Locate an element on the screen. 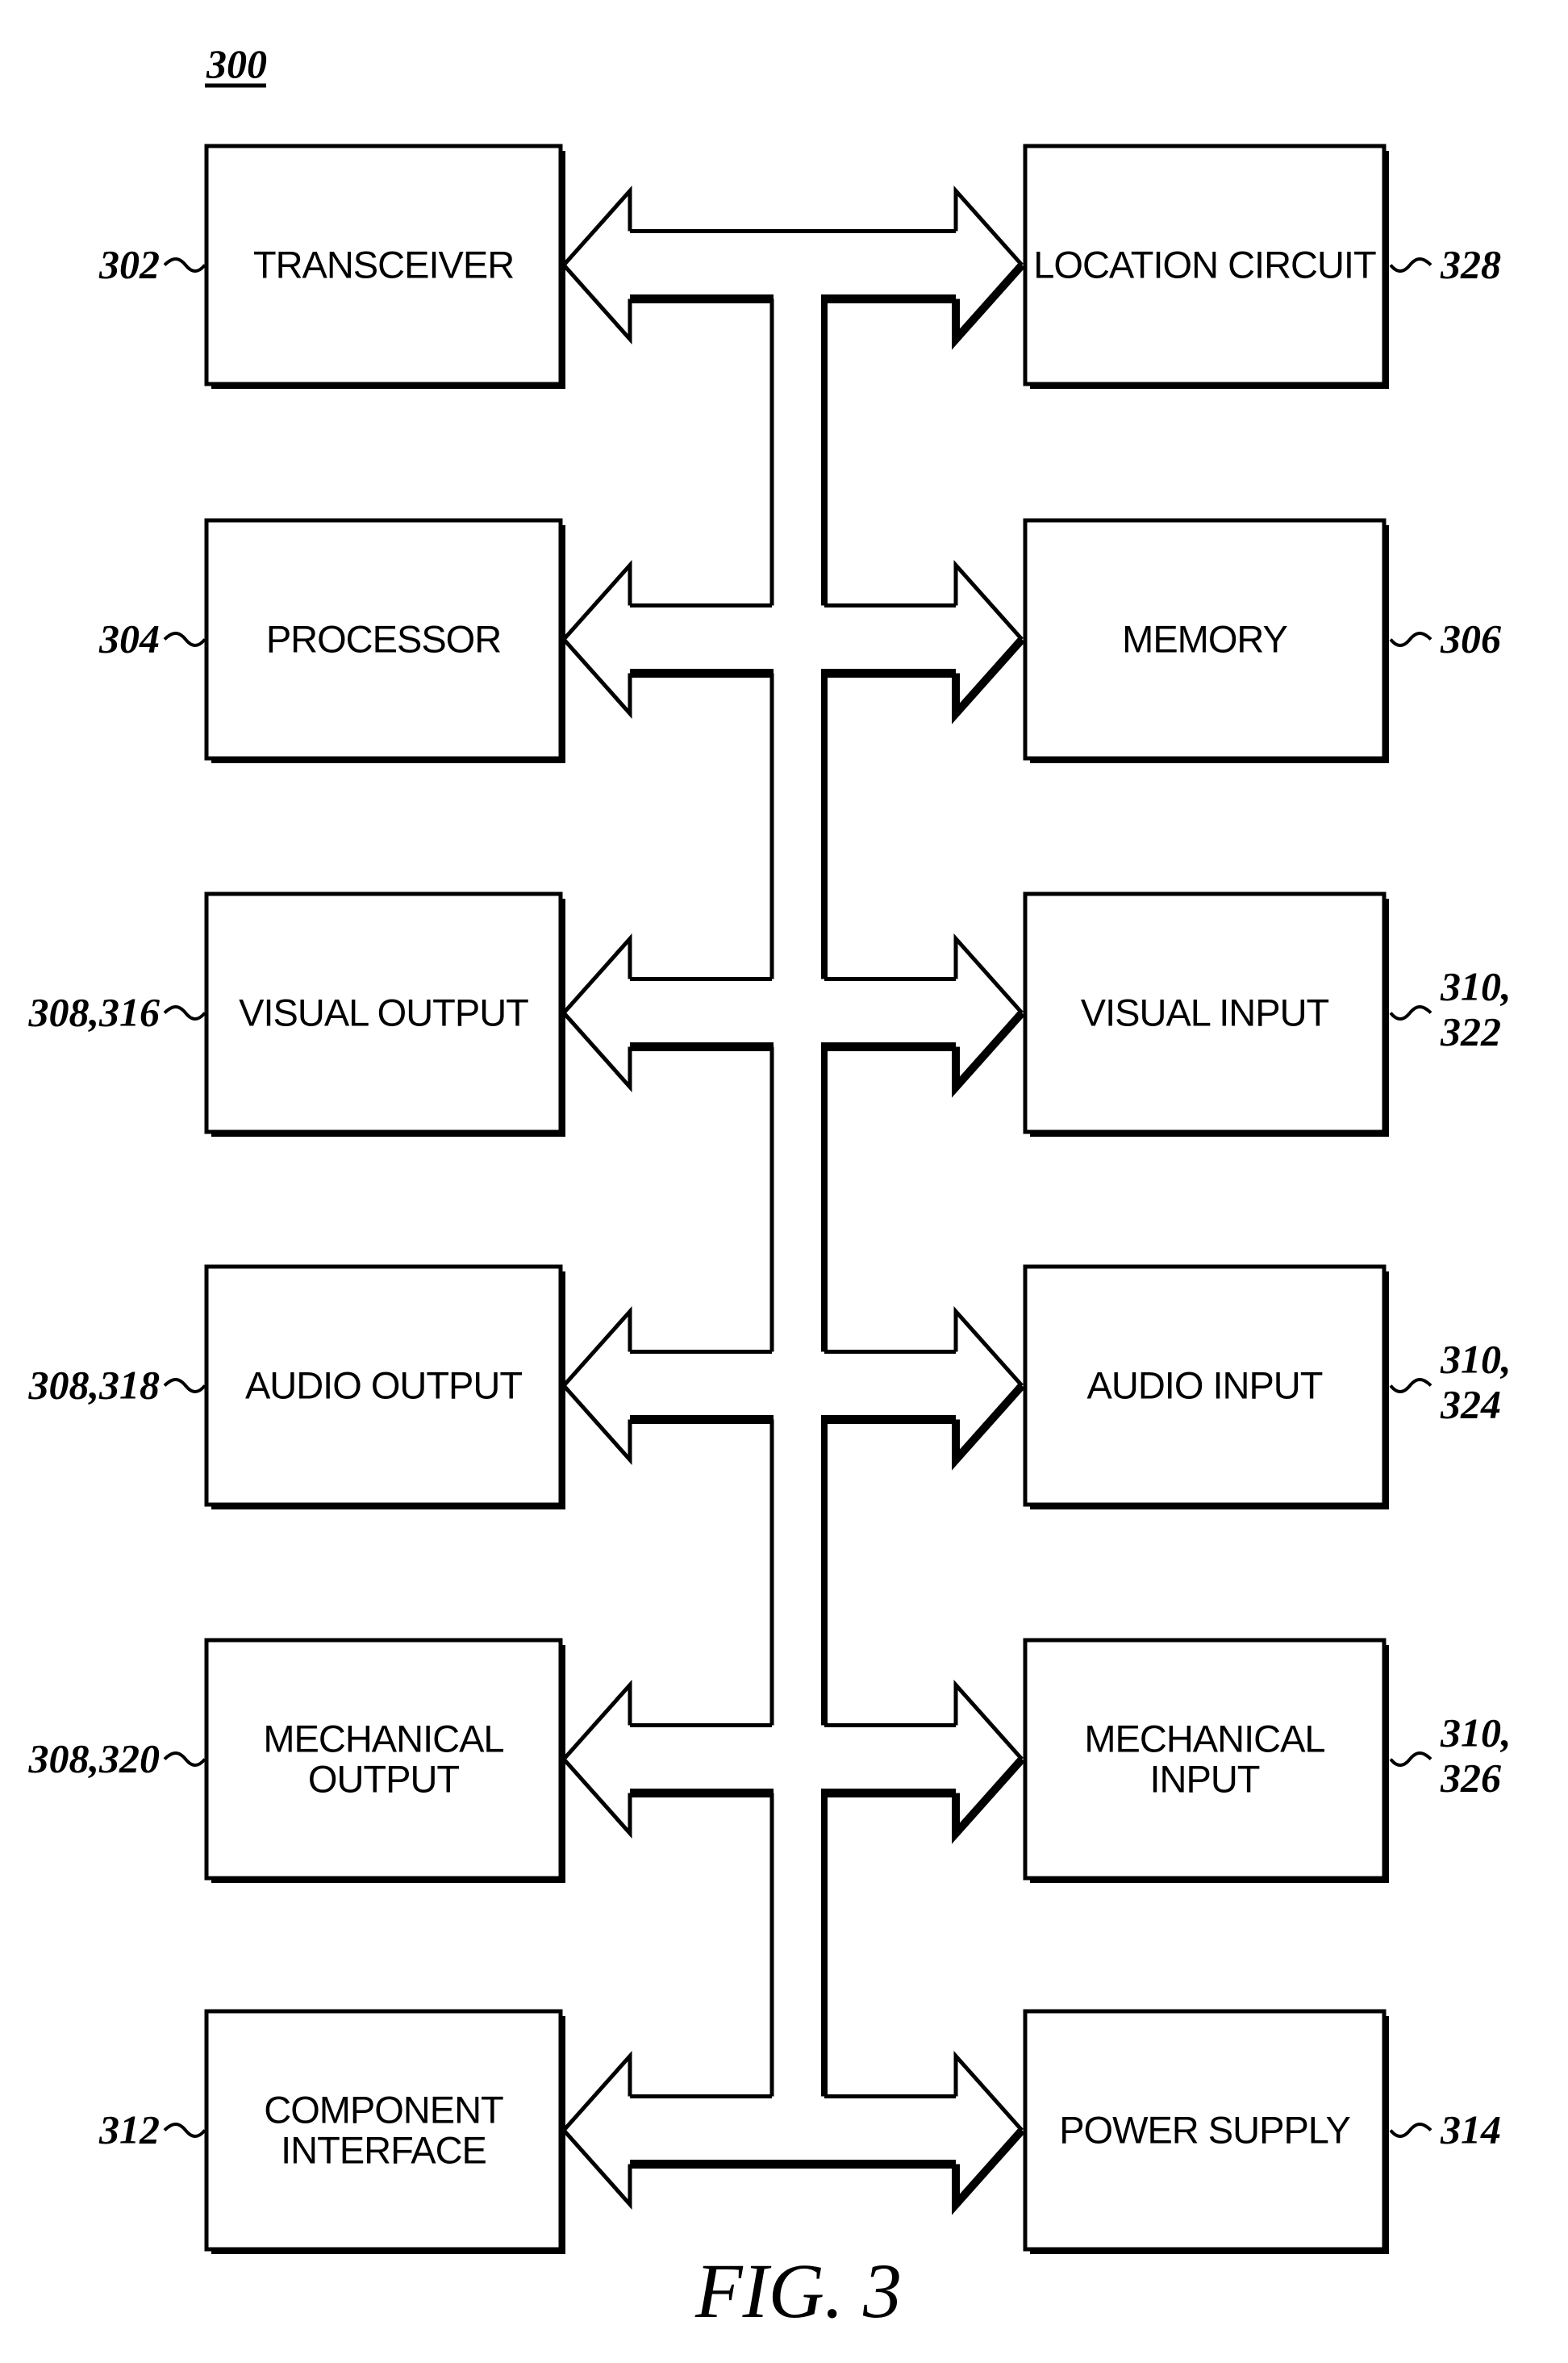 The height and width of the screenshot is (2363, 1568). reference-numeral: 310,324 is located at coordinates (1450, 1382).